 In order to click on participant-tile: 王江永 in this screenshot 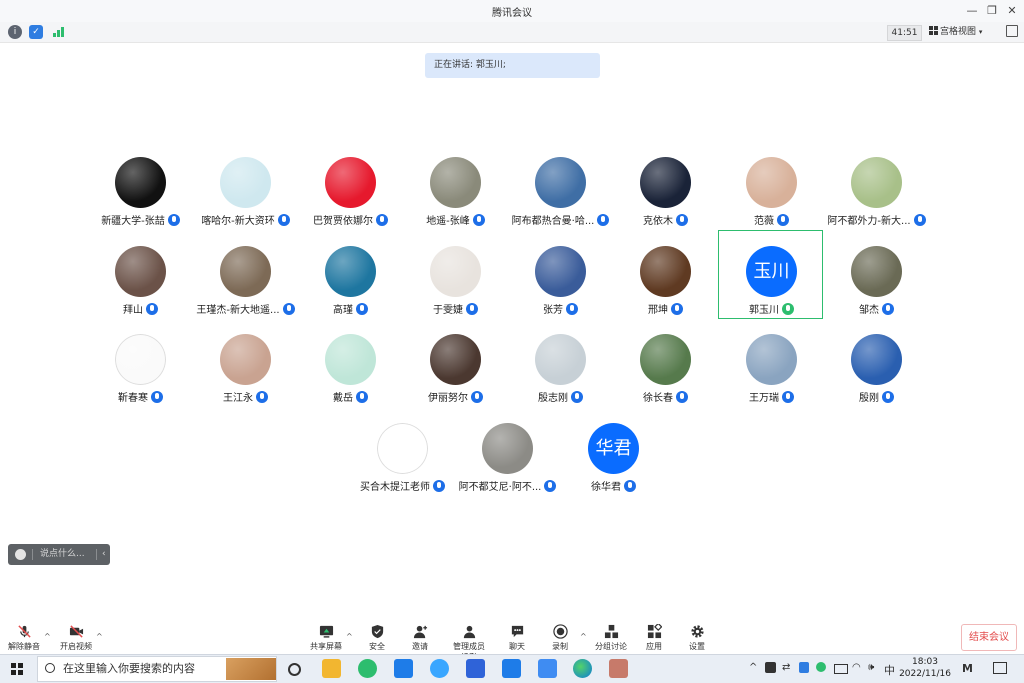, I will do `click(245, 378)`.